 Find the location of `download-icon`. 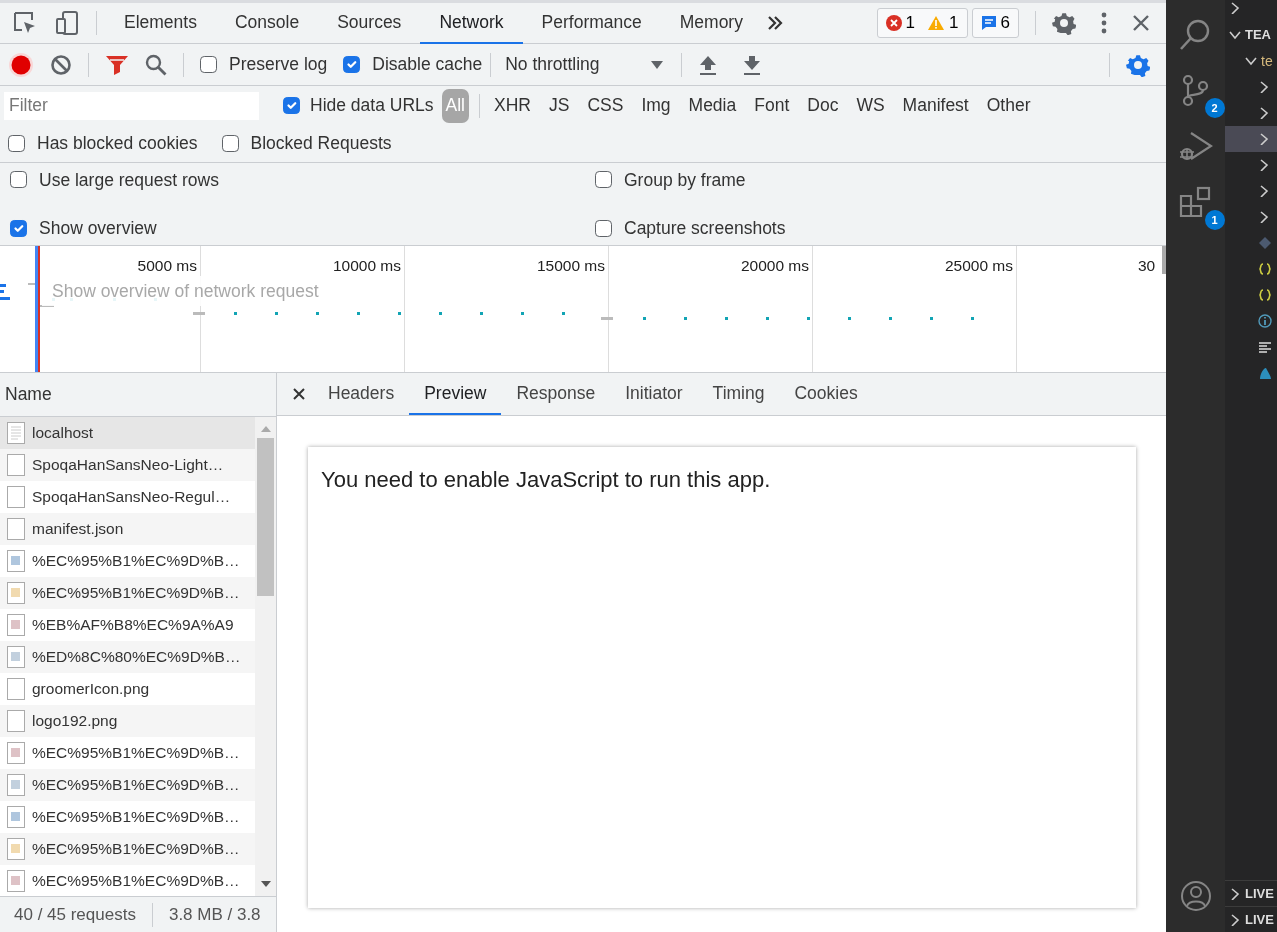

download-icon is located at coordinates (752, 64).